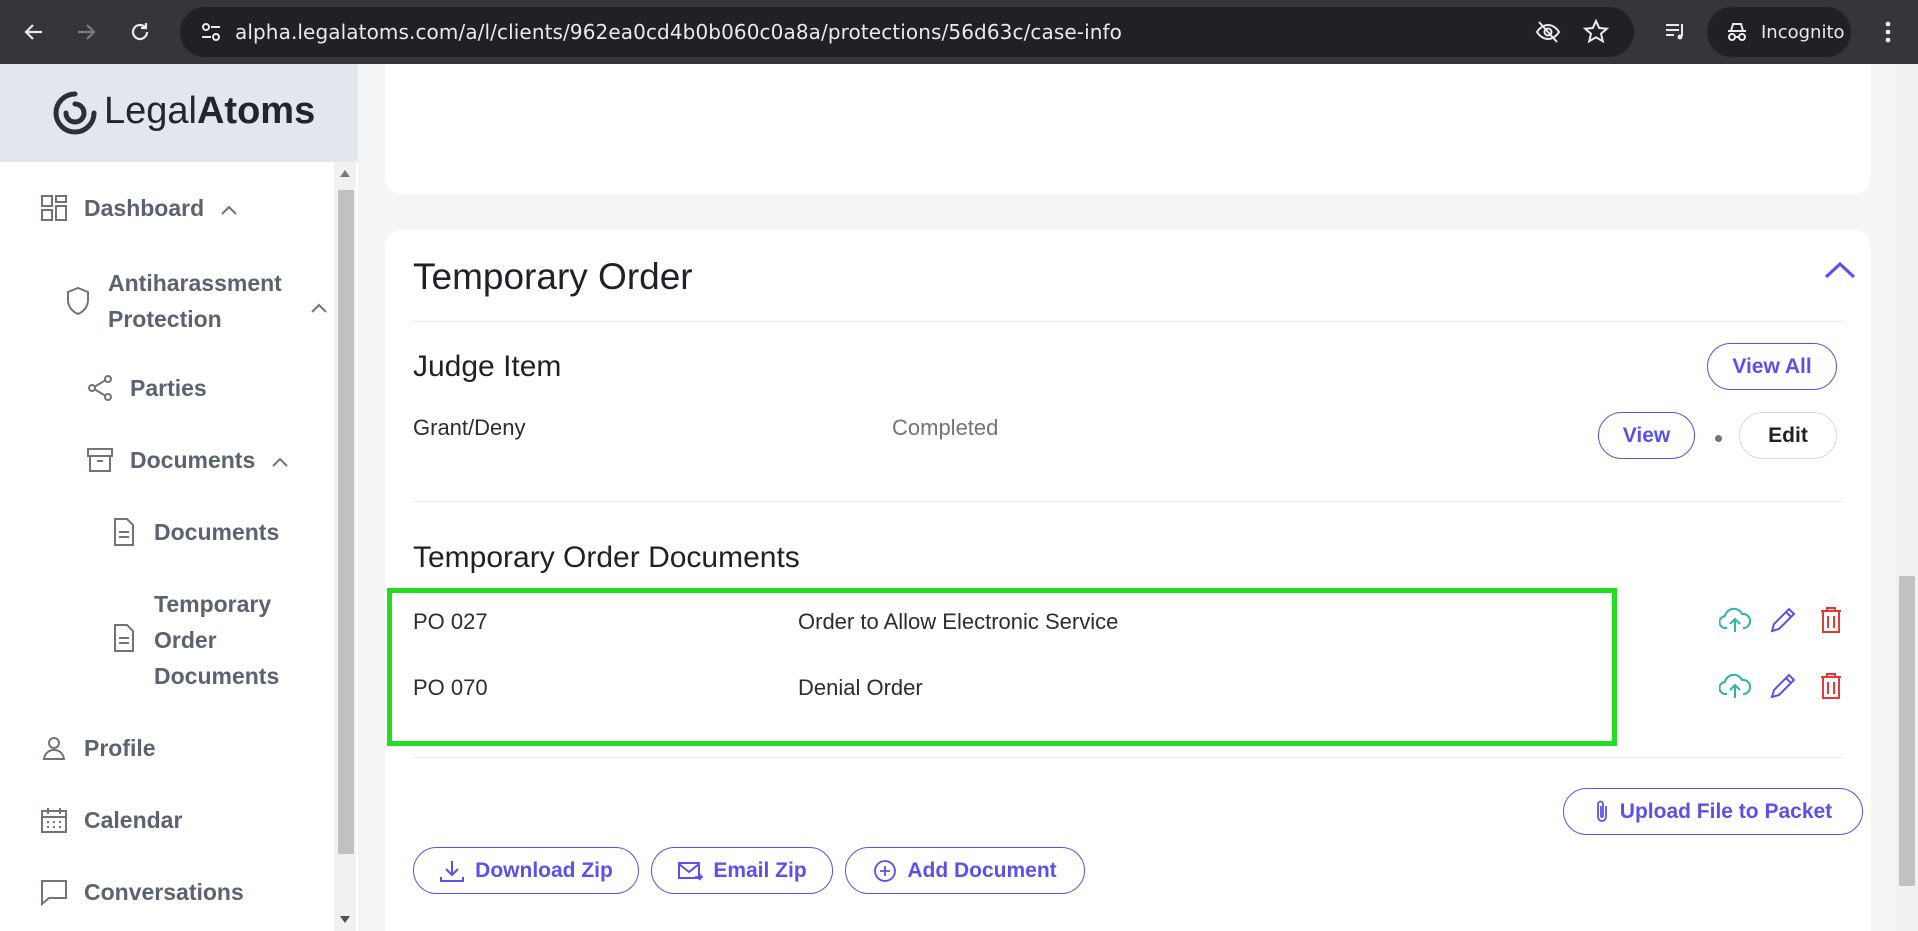 This screenshot has width=1918, height=931. I want to click on archive-box-icon, so click(100, 460).